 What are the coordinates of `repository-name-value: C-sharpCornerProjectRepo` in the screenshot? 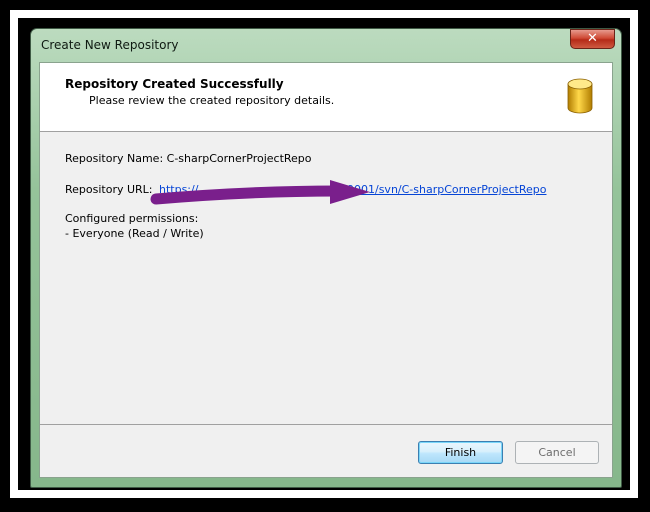 It's located at (239, 158).